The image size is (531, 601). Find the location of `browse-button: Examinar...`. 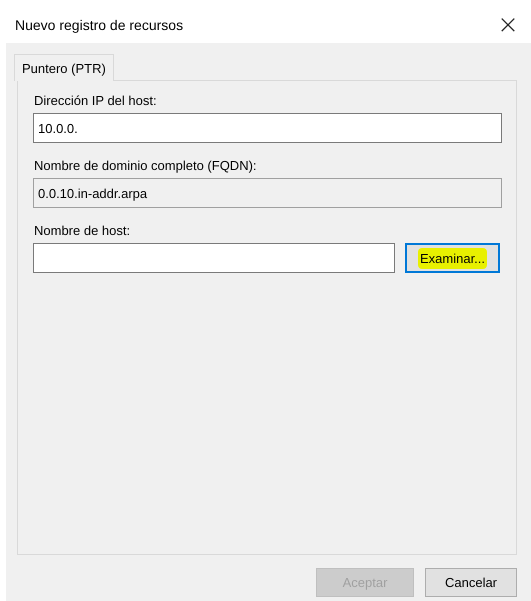

browse-button: Examinar... is located at coordinates (452, 258).